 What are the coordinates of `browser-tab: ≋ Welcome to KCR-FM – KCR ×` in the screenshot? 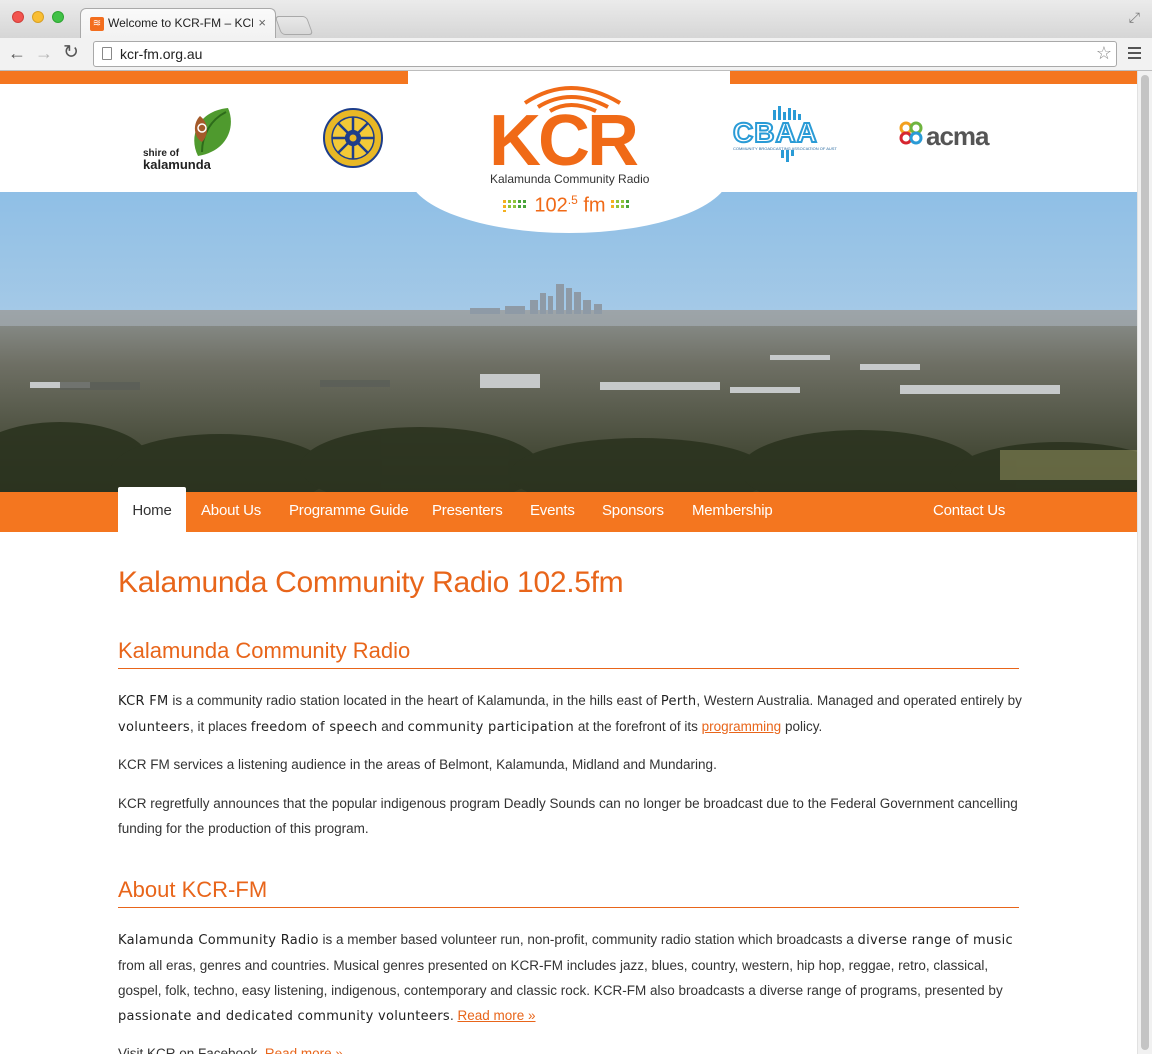 It's located at (178, 23).